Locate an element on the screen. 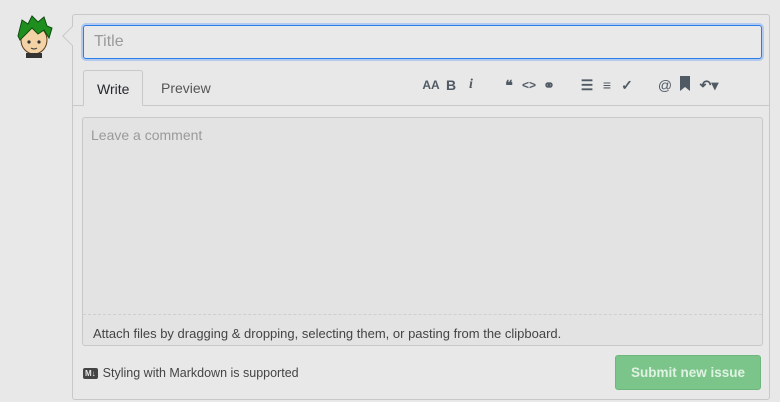  tab-preview: Preview is located at coordinates (186, 88).